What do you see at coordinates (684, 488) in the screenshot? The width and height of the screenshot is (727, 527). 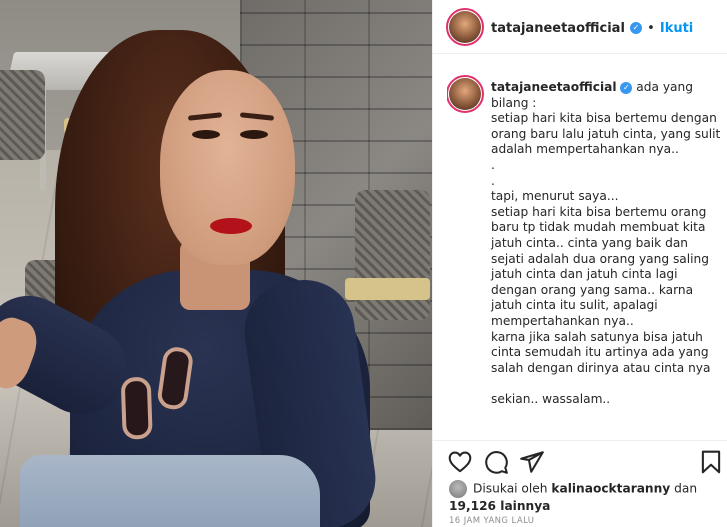 I see `likes-middle: dan` at bounding box center [684, 488].